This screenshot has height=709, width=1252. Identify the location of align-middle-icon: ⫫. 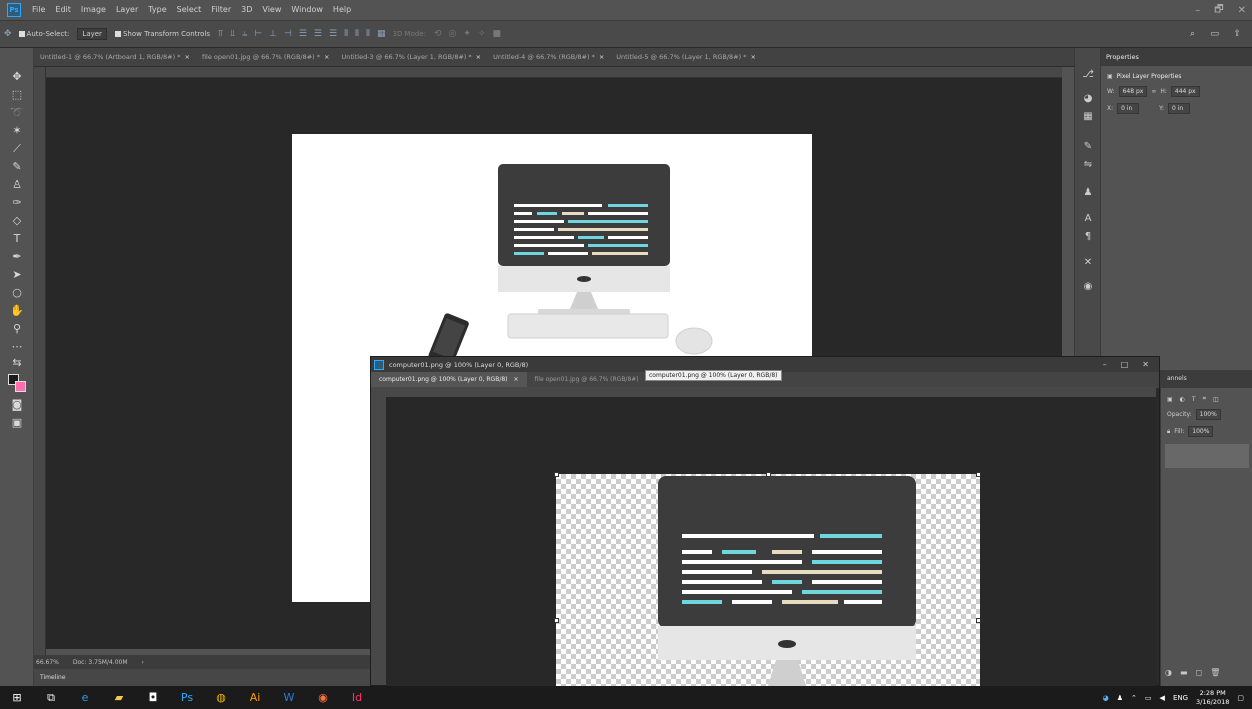
(232, 34).